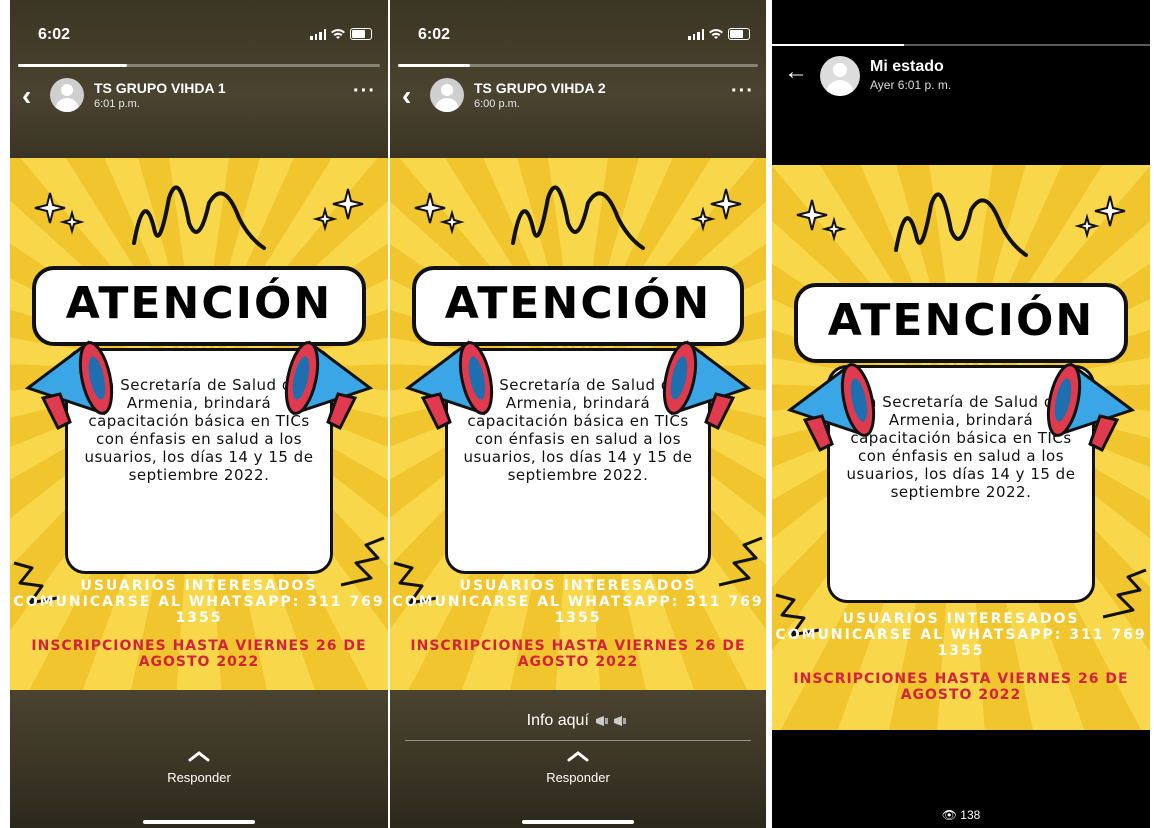  Describe the element at coordinates (497, 104) in the screenshot. I see `contact-time: 6:00 p.m.` at that location.